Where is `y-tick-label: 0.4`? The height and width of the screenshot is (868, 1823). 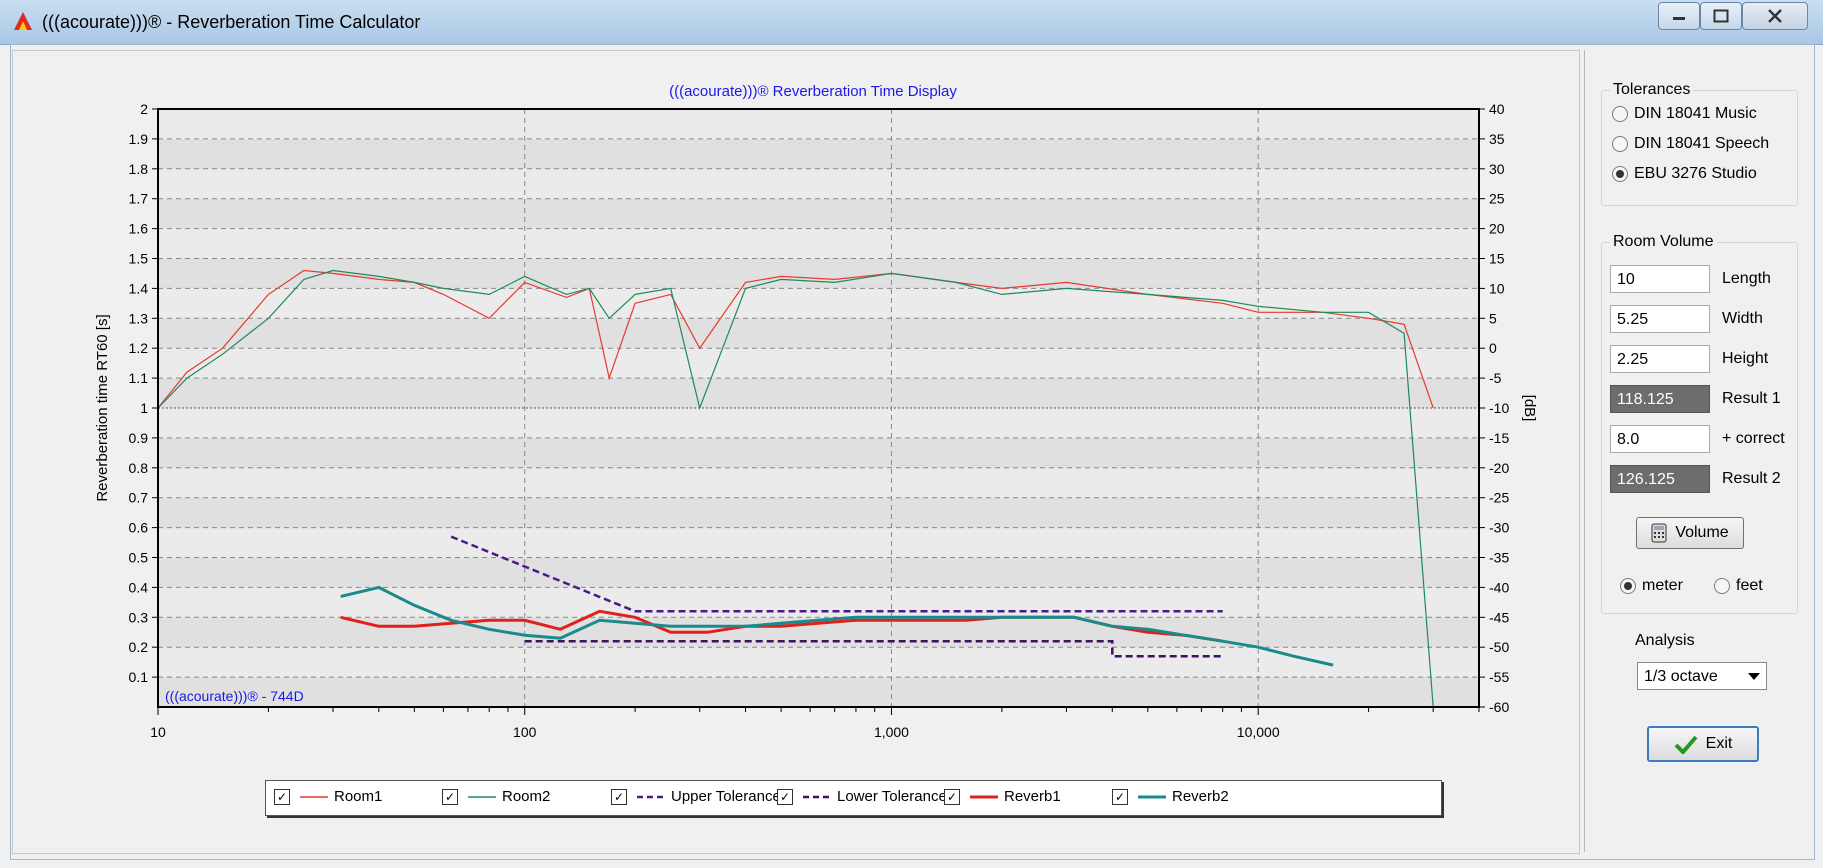
y-tick-label: 0.4 is located at coordinates (139, 587).